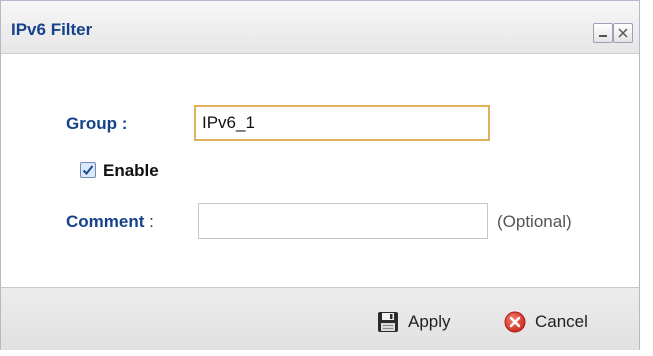  I want to click on save-disk-icon, so click(388, 322).